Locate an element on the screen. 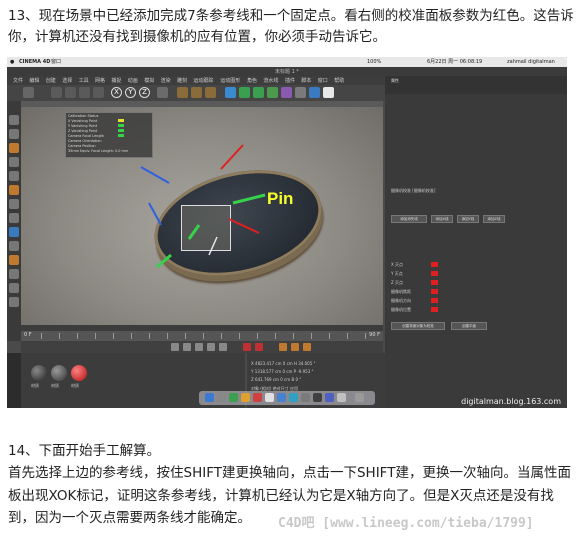 The image size is (582, 538). scale-icon is located at coordinates (84, 92).